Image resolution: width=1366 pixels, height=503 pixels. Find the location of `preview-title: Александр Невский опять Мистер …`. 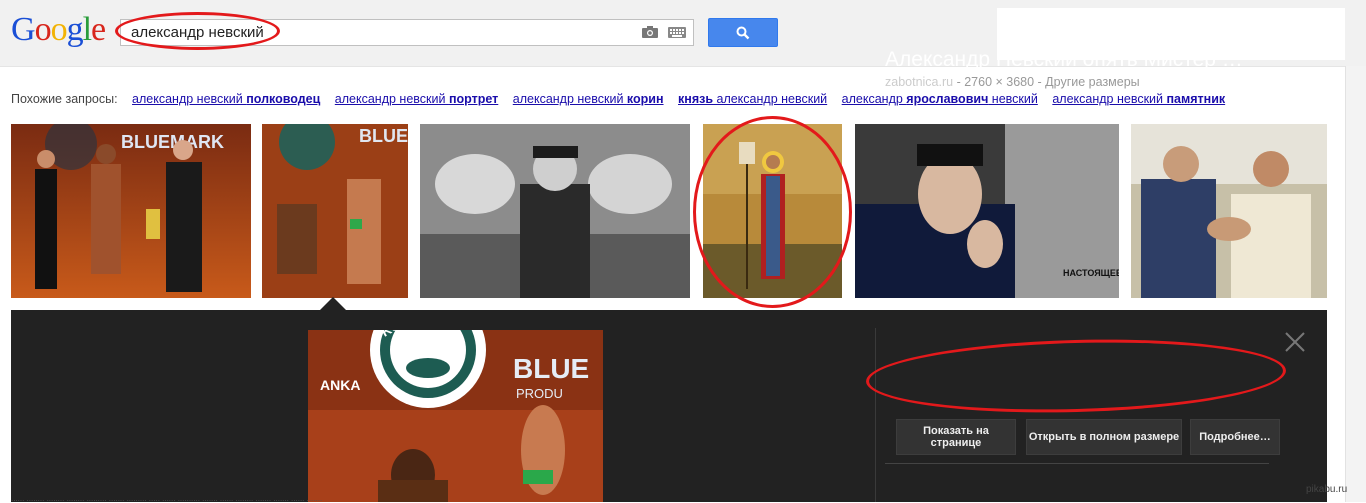

preview-title: Александр Невский опять Мистер … is located at coordinates (1064, 60).